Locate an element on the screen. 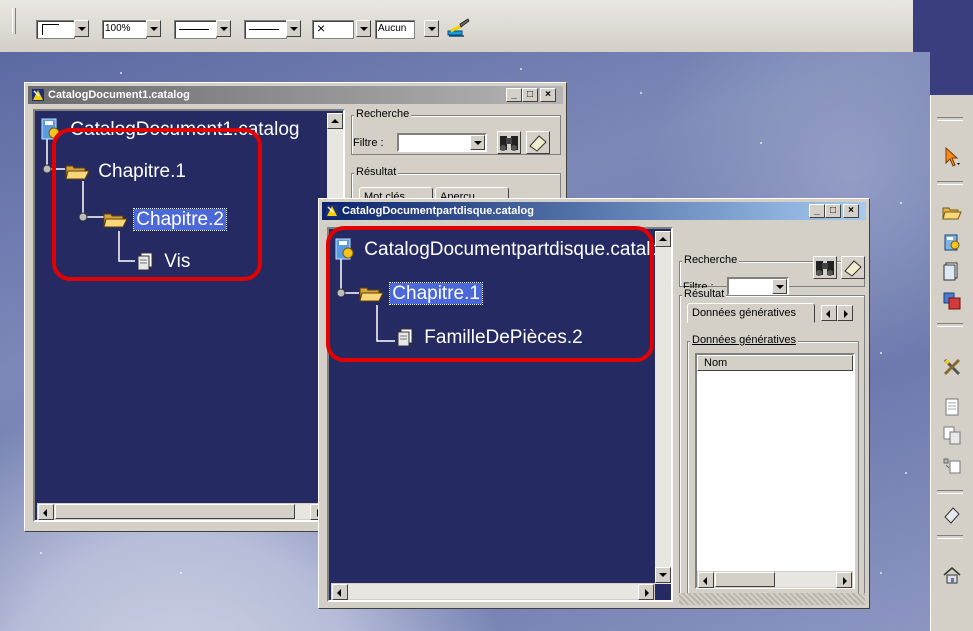 Image resolution: width=973 pixels, height=631 pixels. fill-color-dropdown is located at coordinates (81, 28).